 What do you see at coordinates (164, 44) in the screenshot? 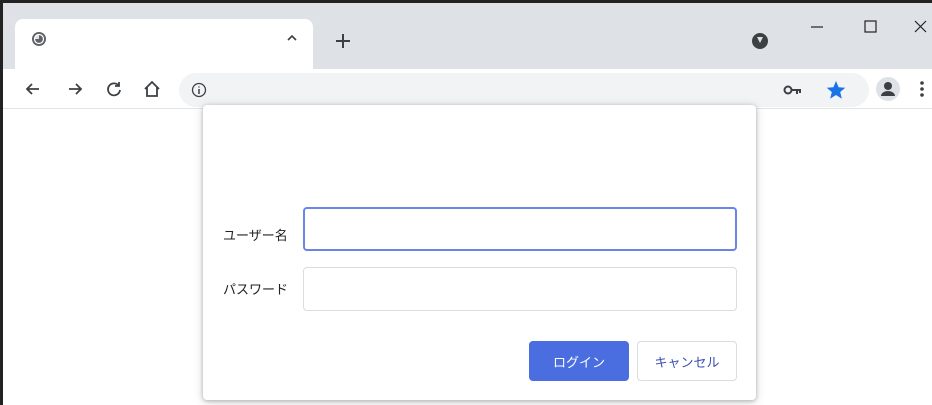
I see `browser-tab` at bounding box center [164, 44].